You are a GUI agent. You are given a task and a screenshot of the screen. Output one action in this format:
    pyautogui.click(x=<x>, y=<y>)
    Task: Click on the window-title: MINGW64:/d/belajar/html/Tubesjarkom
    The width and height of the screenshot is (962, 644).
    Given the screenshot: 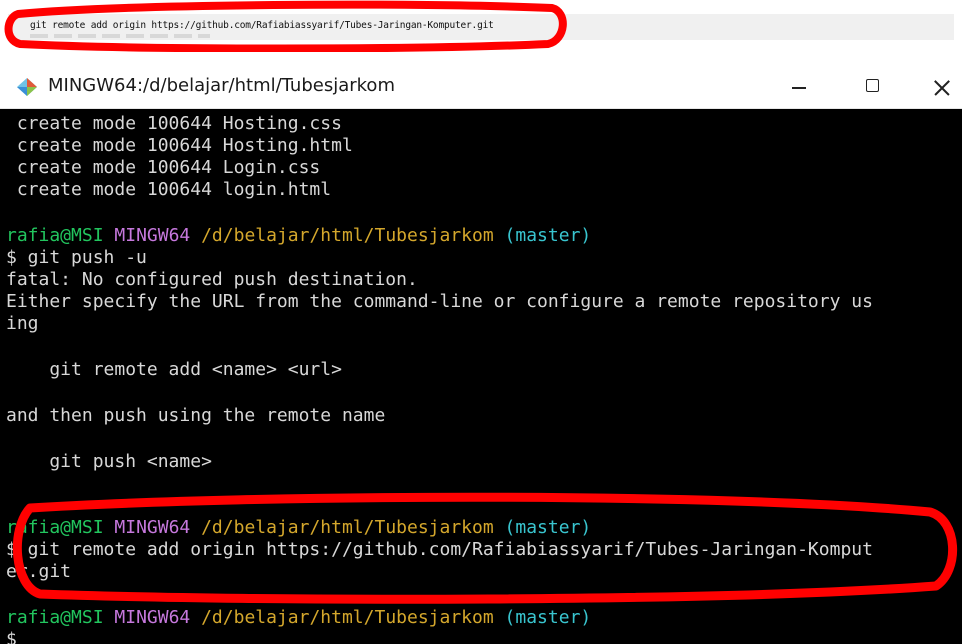 What is the action you would take?
    pyautogui.click(x=221, y=85)
    